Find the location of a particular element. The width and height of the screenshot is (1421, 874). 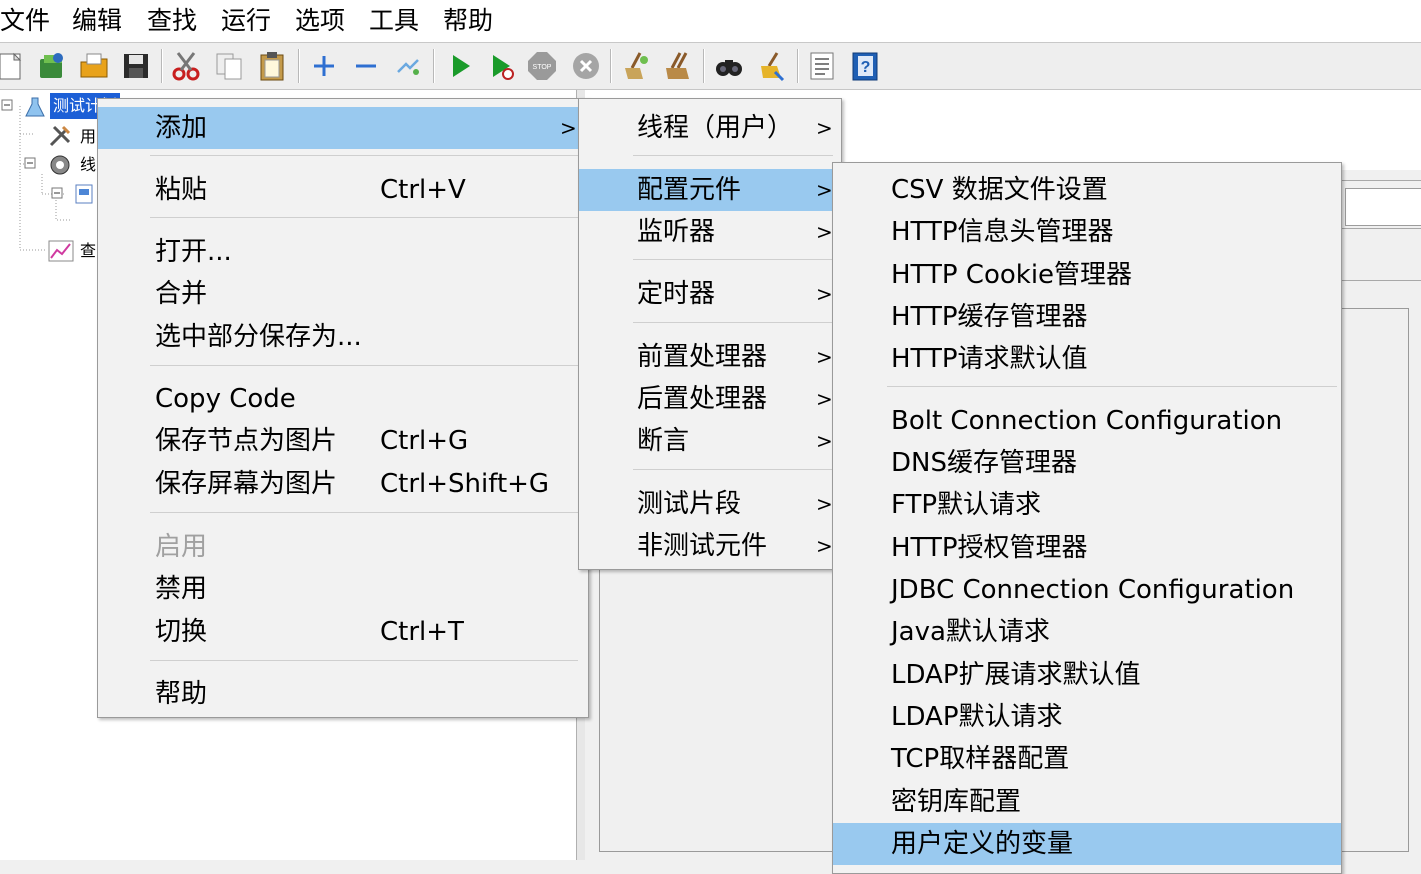

menu-item-pre-processor: 前置处理器 > is located at coordinates (710, 357).